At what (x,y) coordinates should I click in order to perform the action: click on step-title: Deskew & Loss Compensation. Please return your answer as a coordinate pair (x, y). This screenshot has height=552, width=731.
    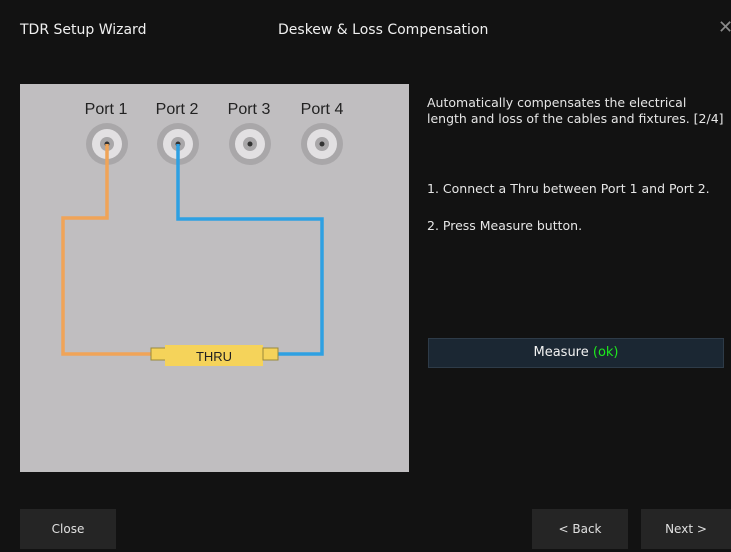
    Looking at the image, I should click on (383, 30).